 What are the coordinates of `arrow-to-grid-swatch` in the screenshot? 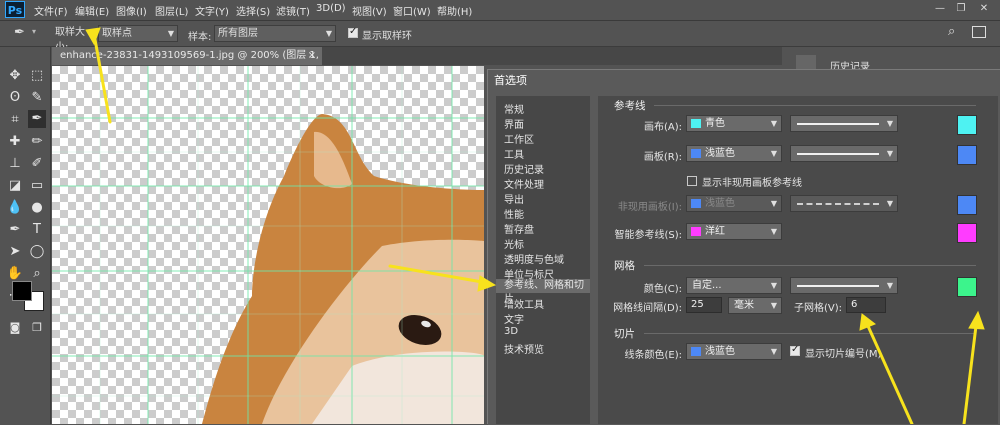 It's located at (970, 374).